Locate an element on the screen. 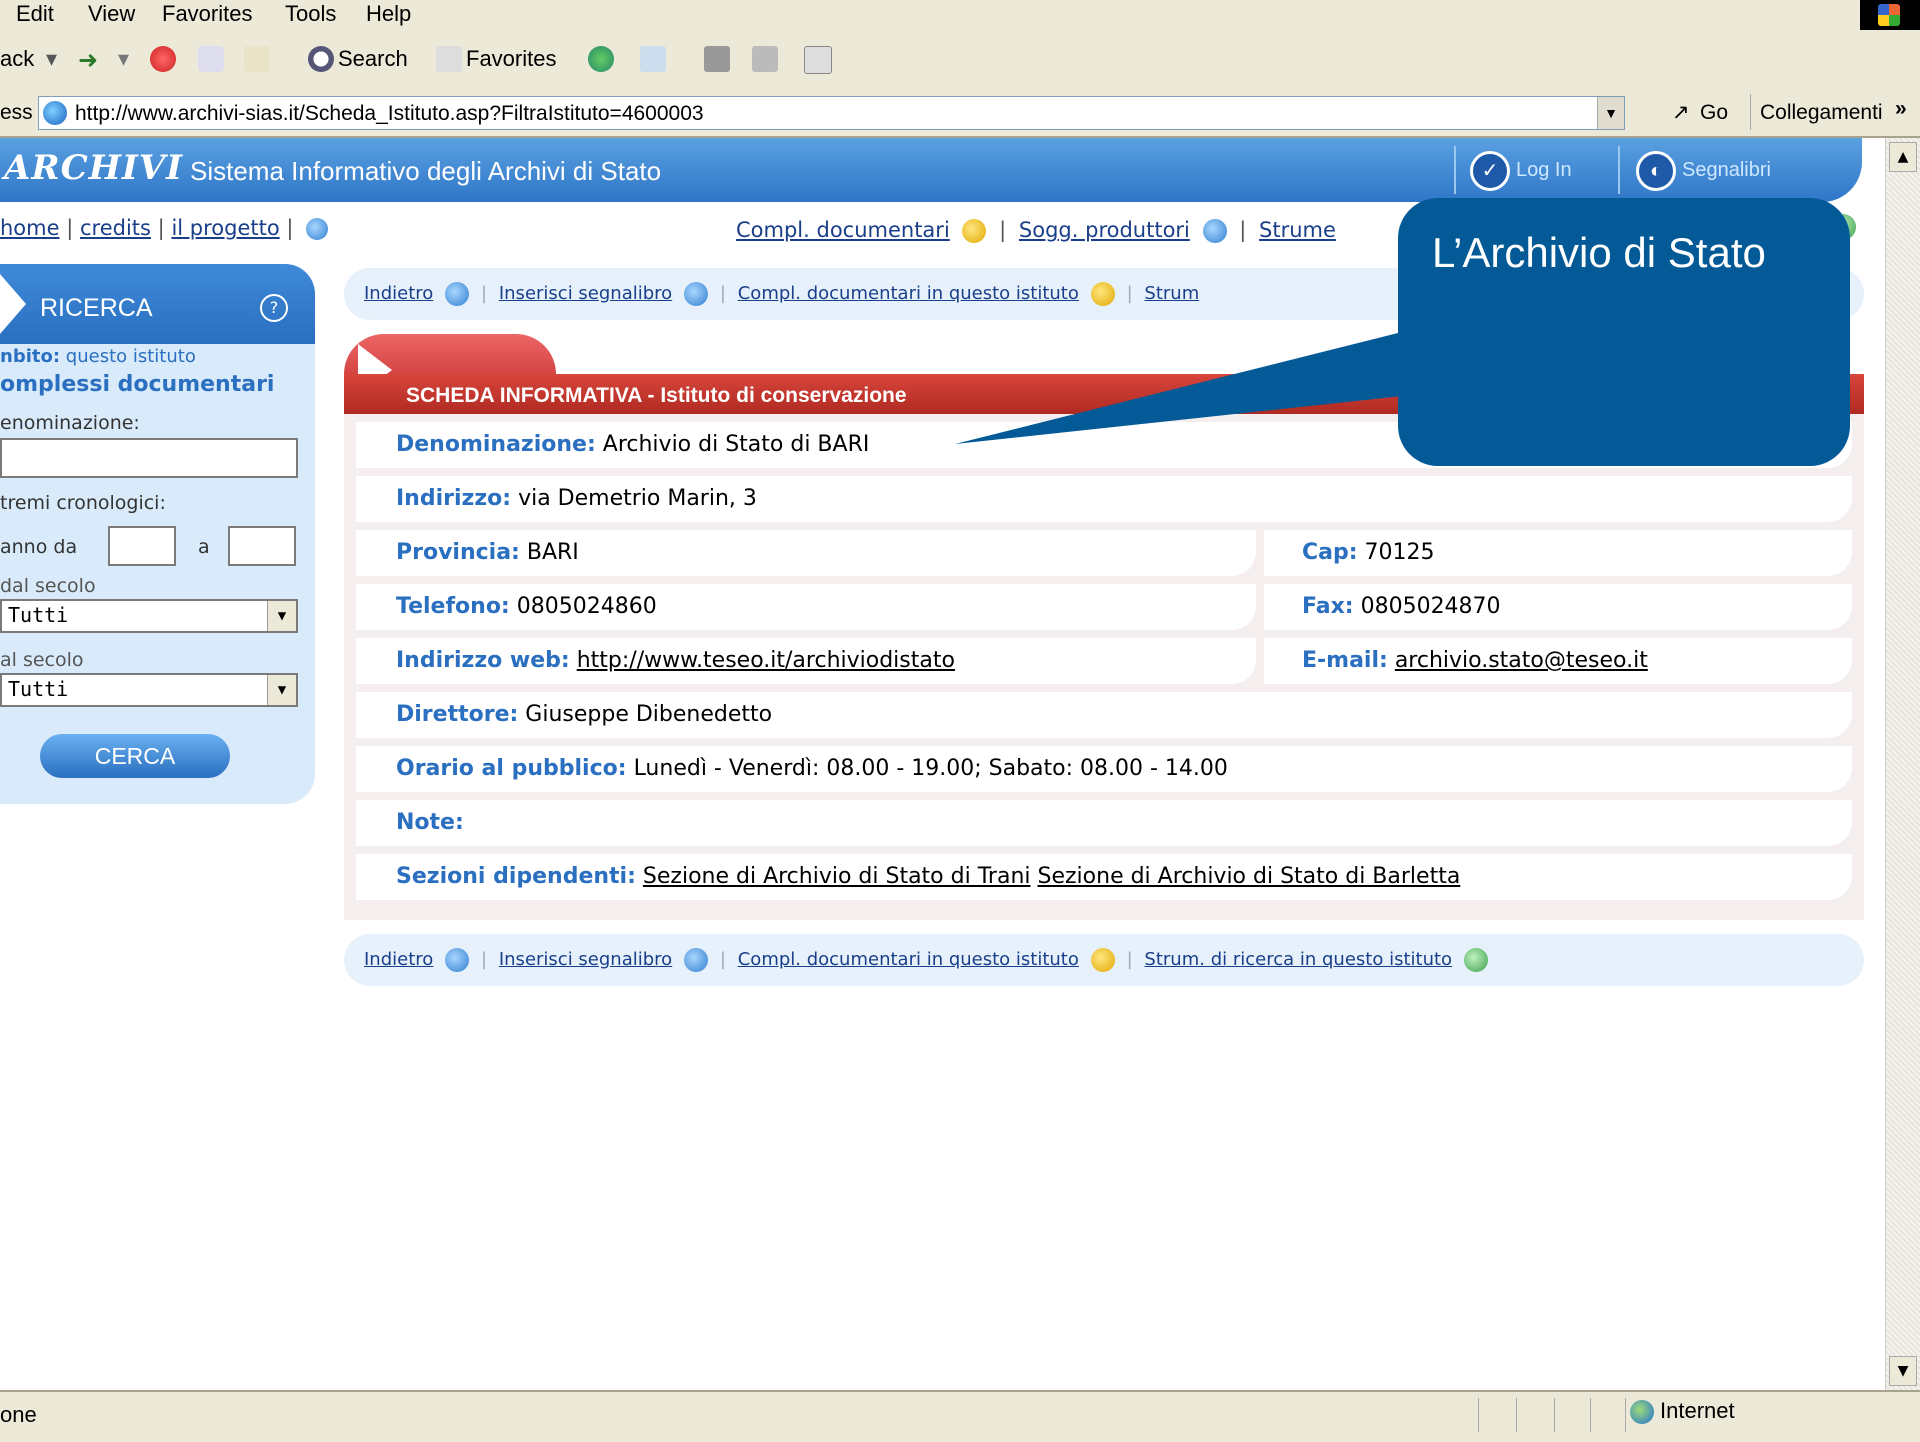 Image resolution: width=1920 pixels, height=1442 pixels. edit-icon is located at coordinates (765, 59).